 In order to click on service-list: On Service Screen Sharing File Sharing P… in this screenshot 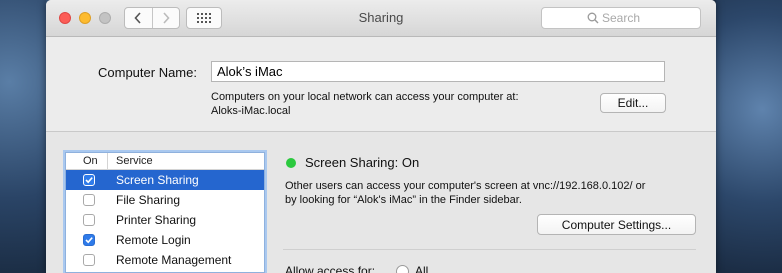, I will do `click(165, 212)`.